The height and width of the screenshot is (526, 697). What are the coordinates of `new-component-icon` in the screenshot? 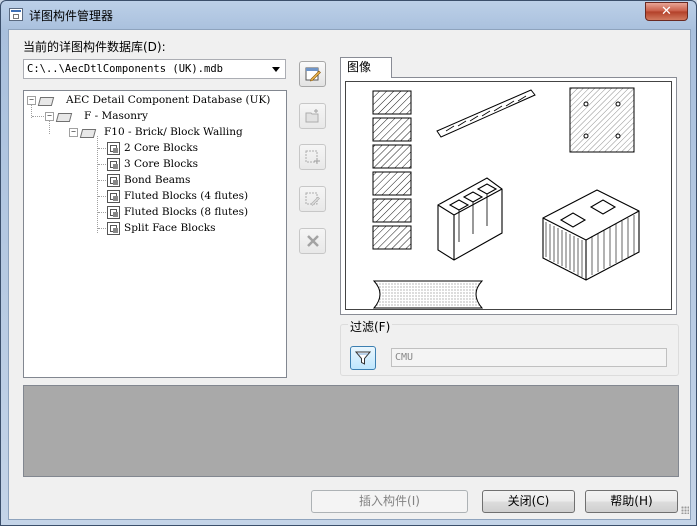 It's located at (312, 157).